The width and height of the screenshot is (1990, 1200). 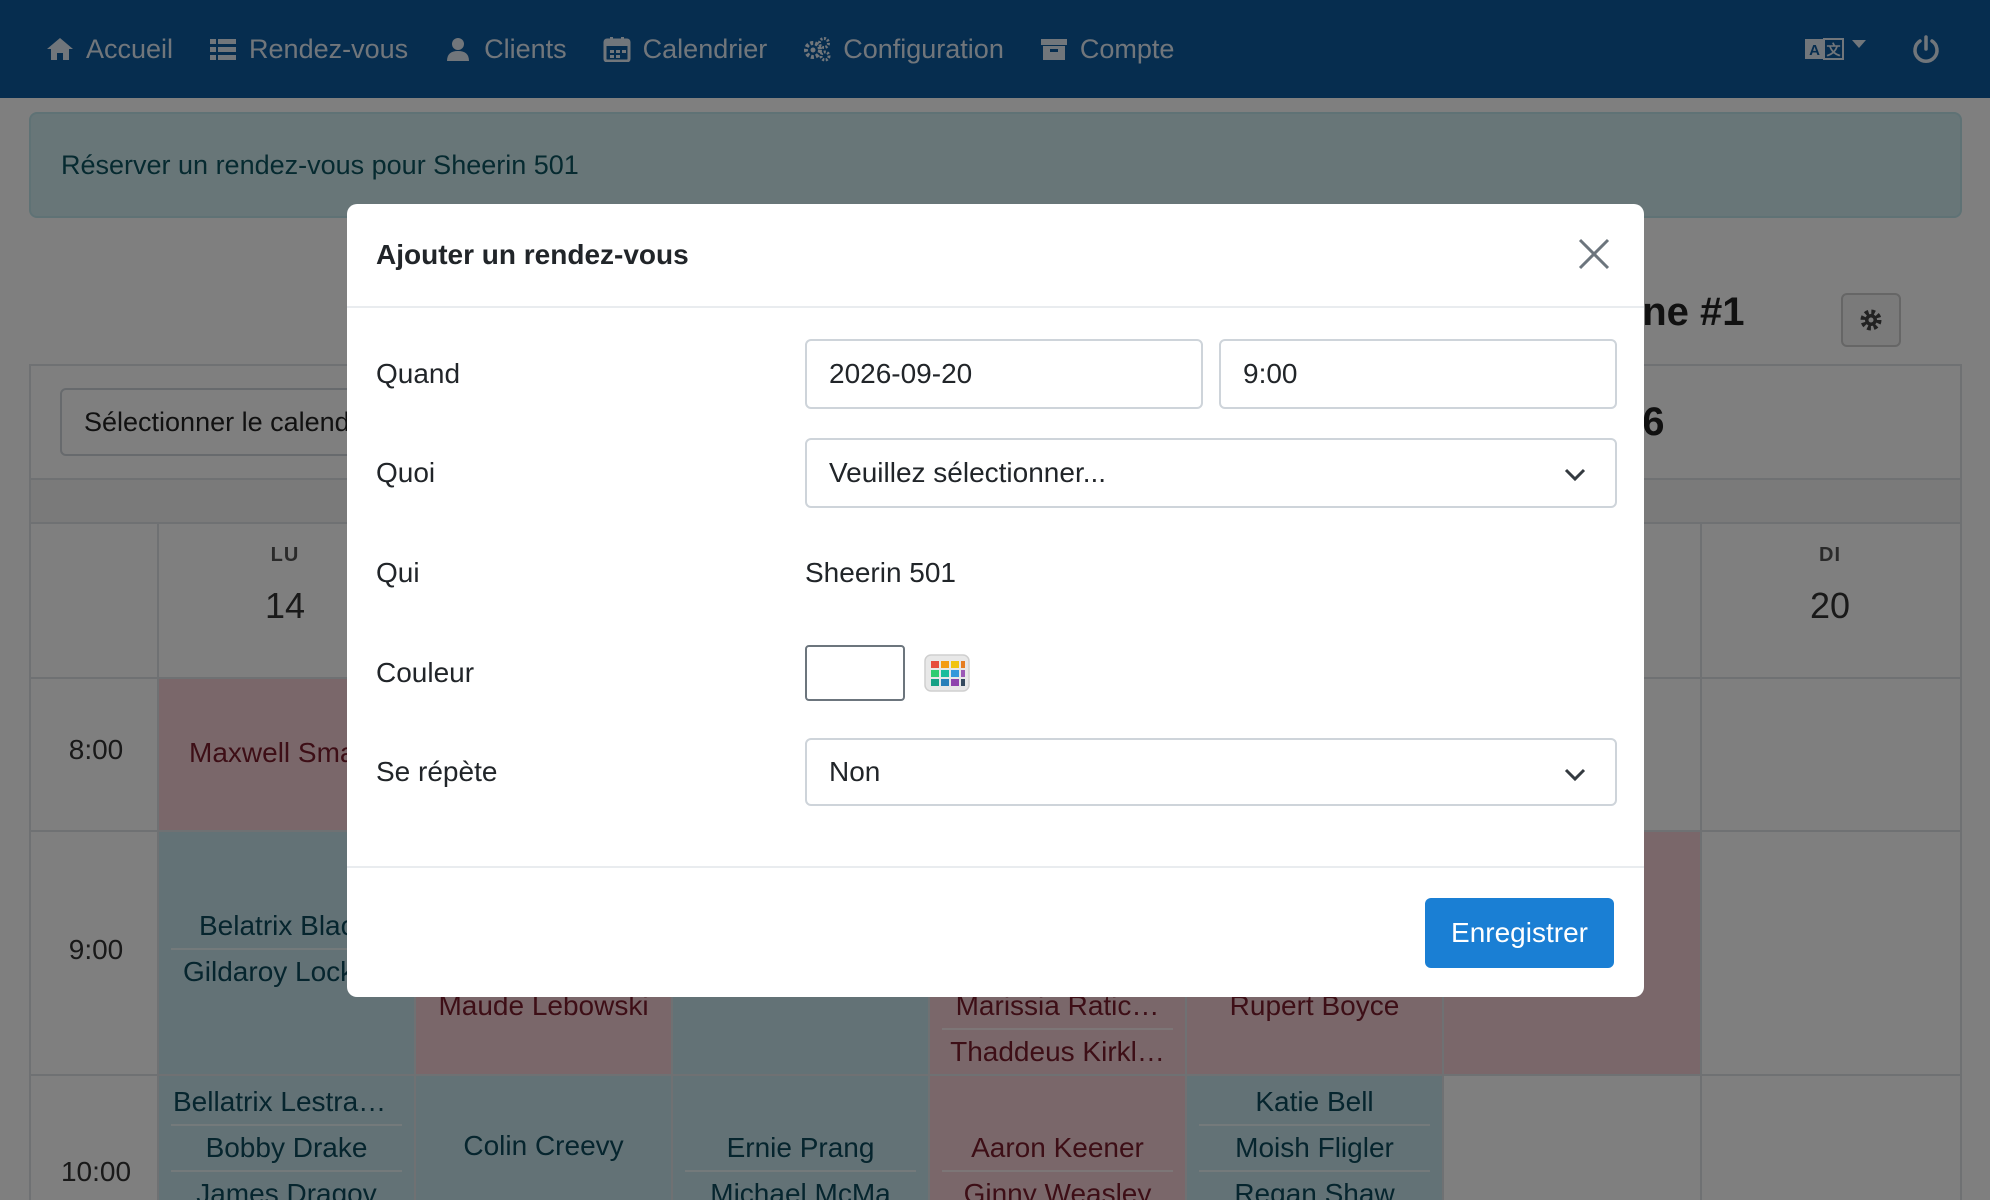 I want to click on repeat-label: Se répète, so click(x=437, y=771).